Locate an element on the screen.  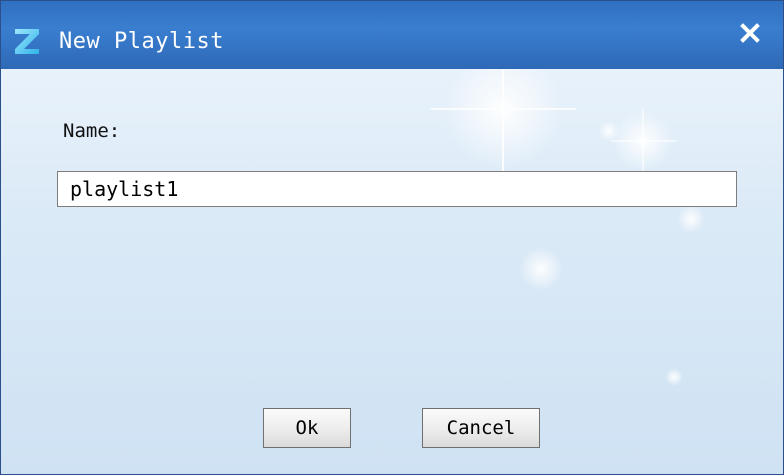
close-button is located at coordinates (750, 33).